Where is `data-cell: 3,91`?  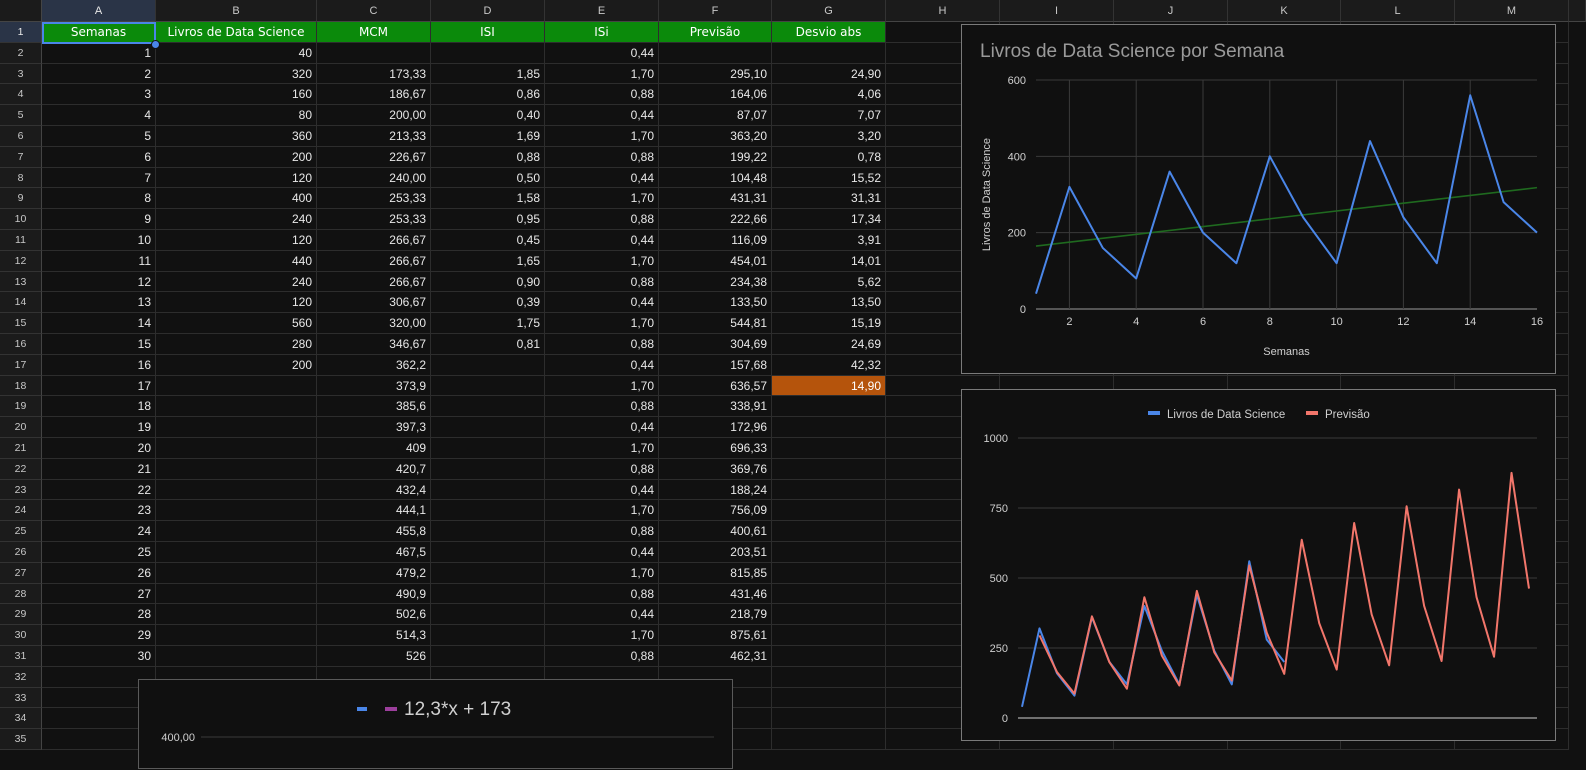 data-cell: 3,91 is located at coordinates (829, 240).